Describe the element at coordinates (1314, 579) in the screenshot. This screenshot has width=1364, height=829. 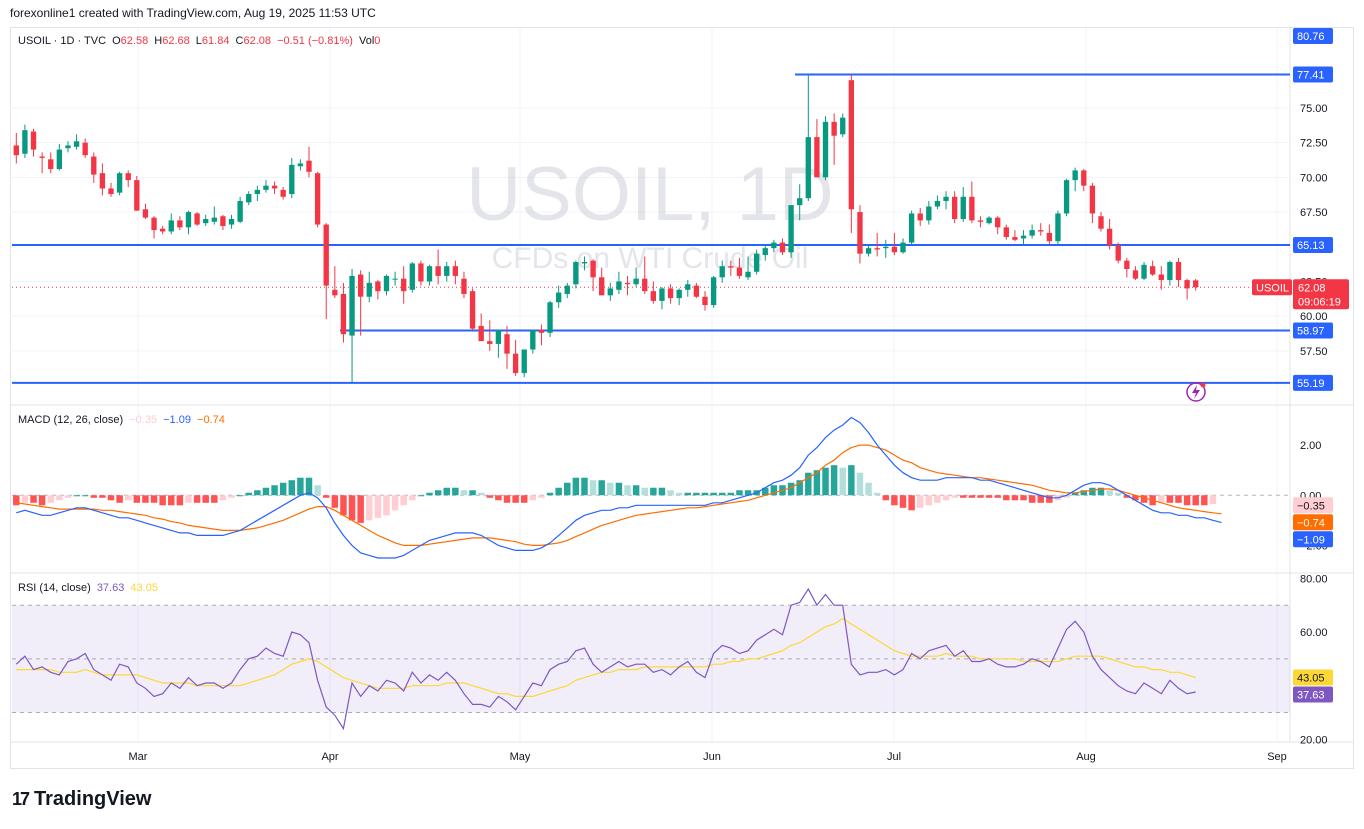
I see `rsi-axis-tick: 80.00` at that location.